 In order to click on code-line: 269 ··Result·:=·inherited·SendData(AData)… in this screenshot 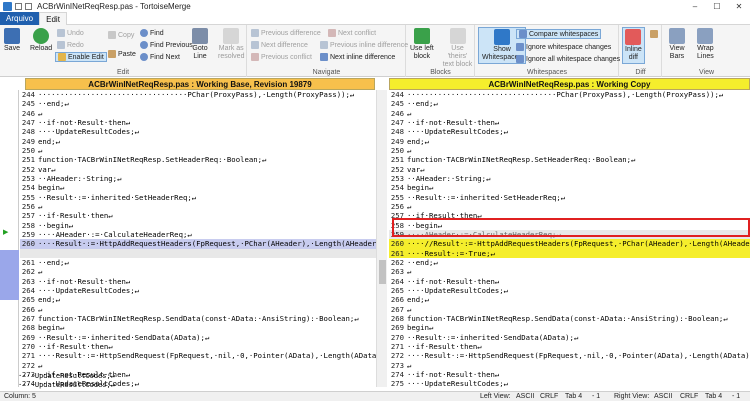, I will do `click(198, 337)`.